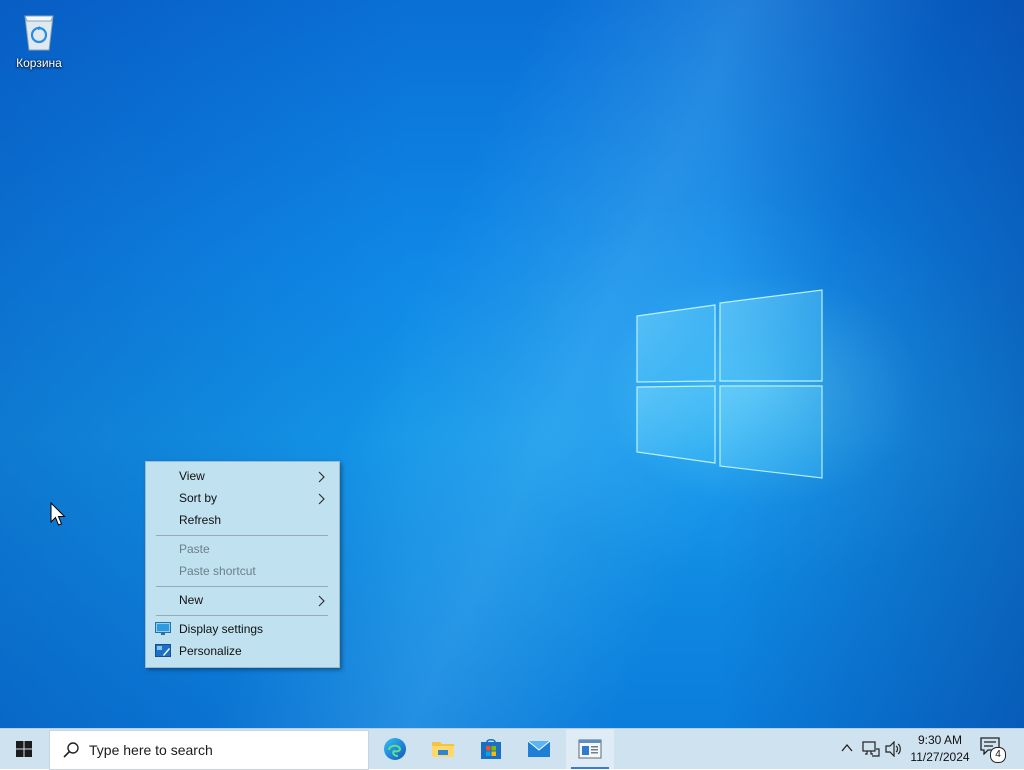  I want to click on search-icon, so click(71, 750).